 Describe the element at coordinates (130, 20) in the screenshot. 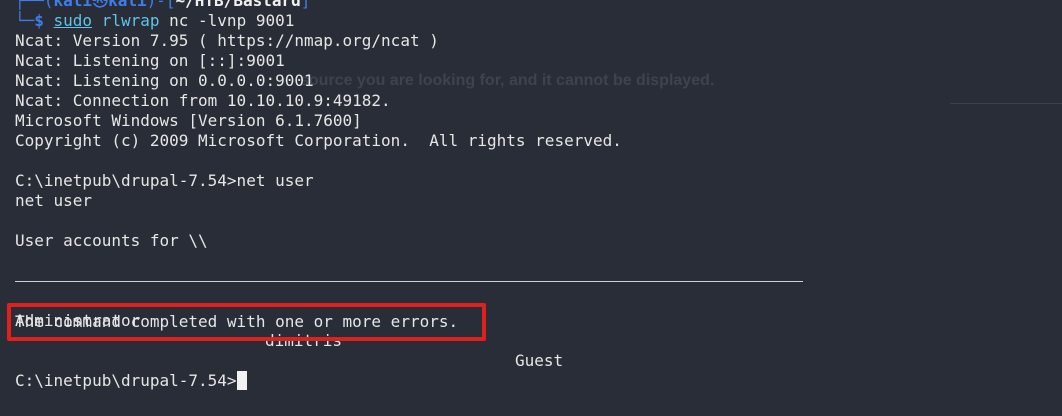

I see `command-rlwrap: rlwrap` at that location.